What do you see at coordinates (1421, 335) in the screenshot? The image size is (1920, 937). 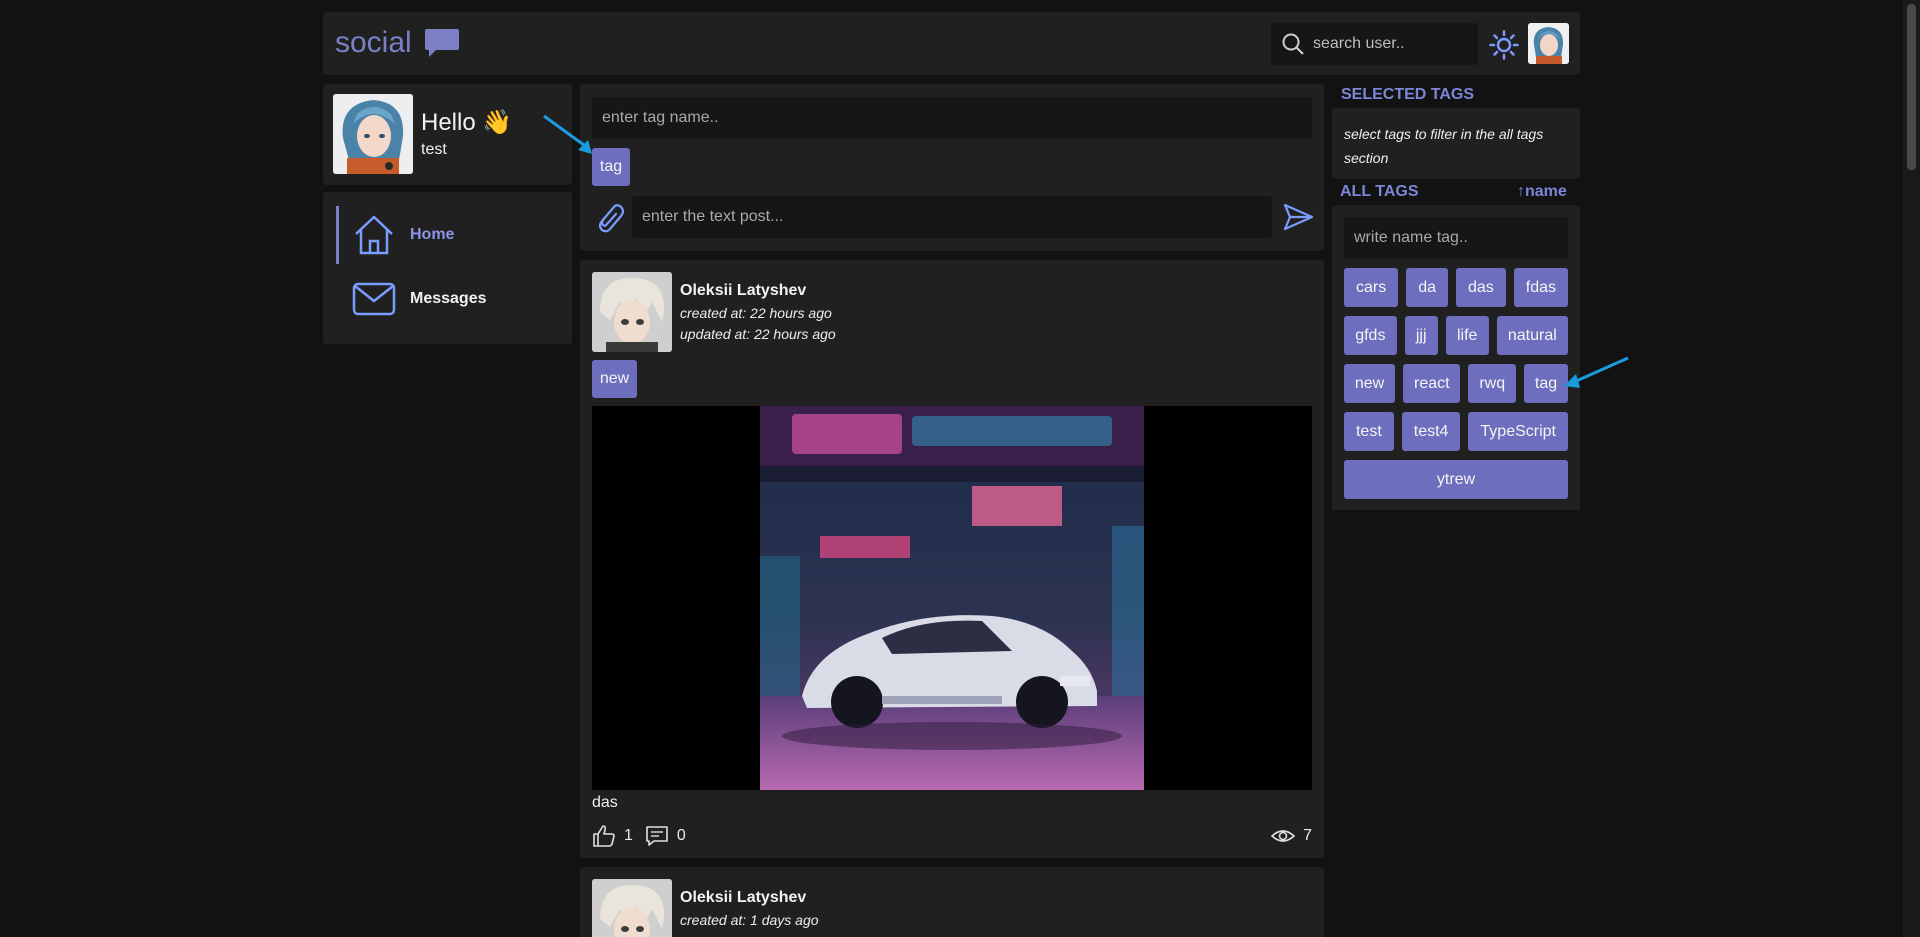 I see `tag-jjj: jjj` at bounding box center [1421, 335].